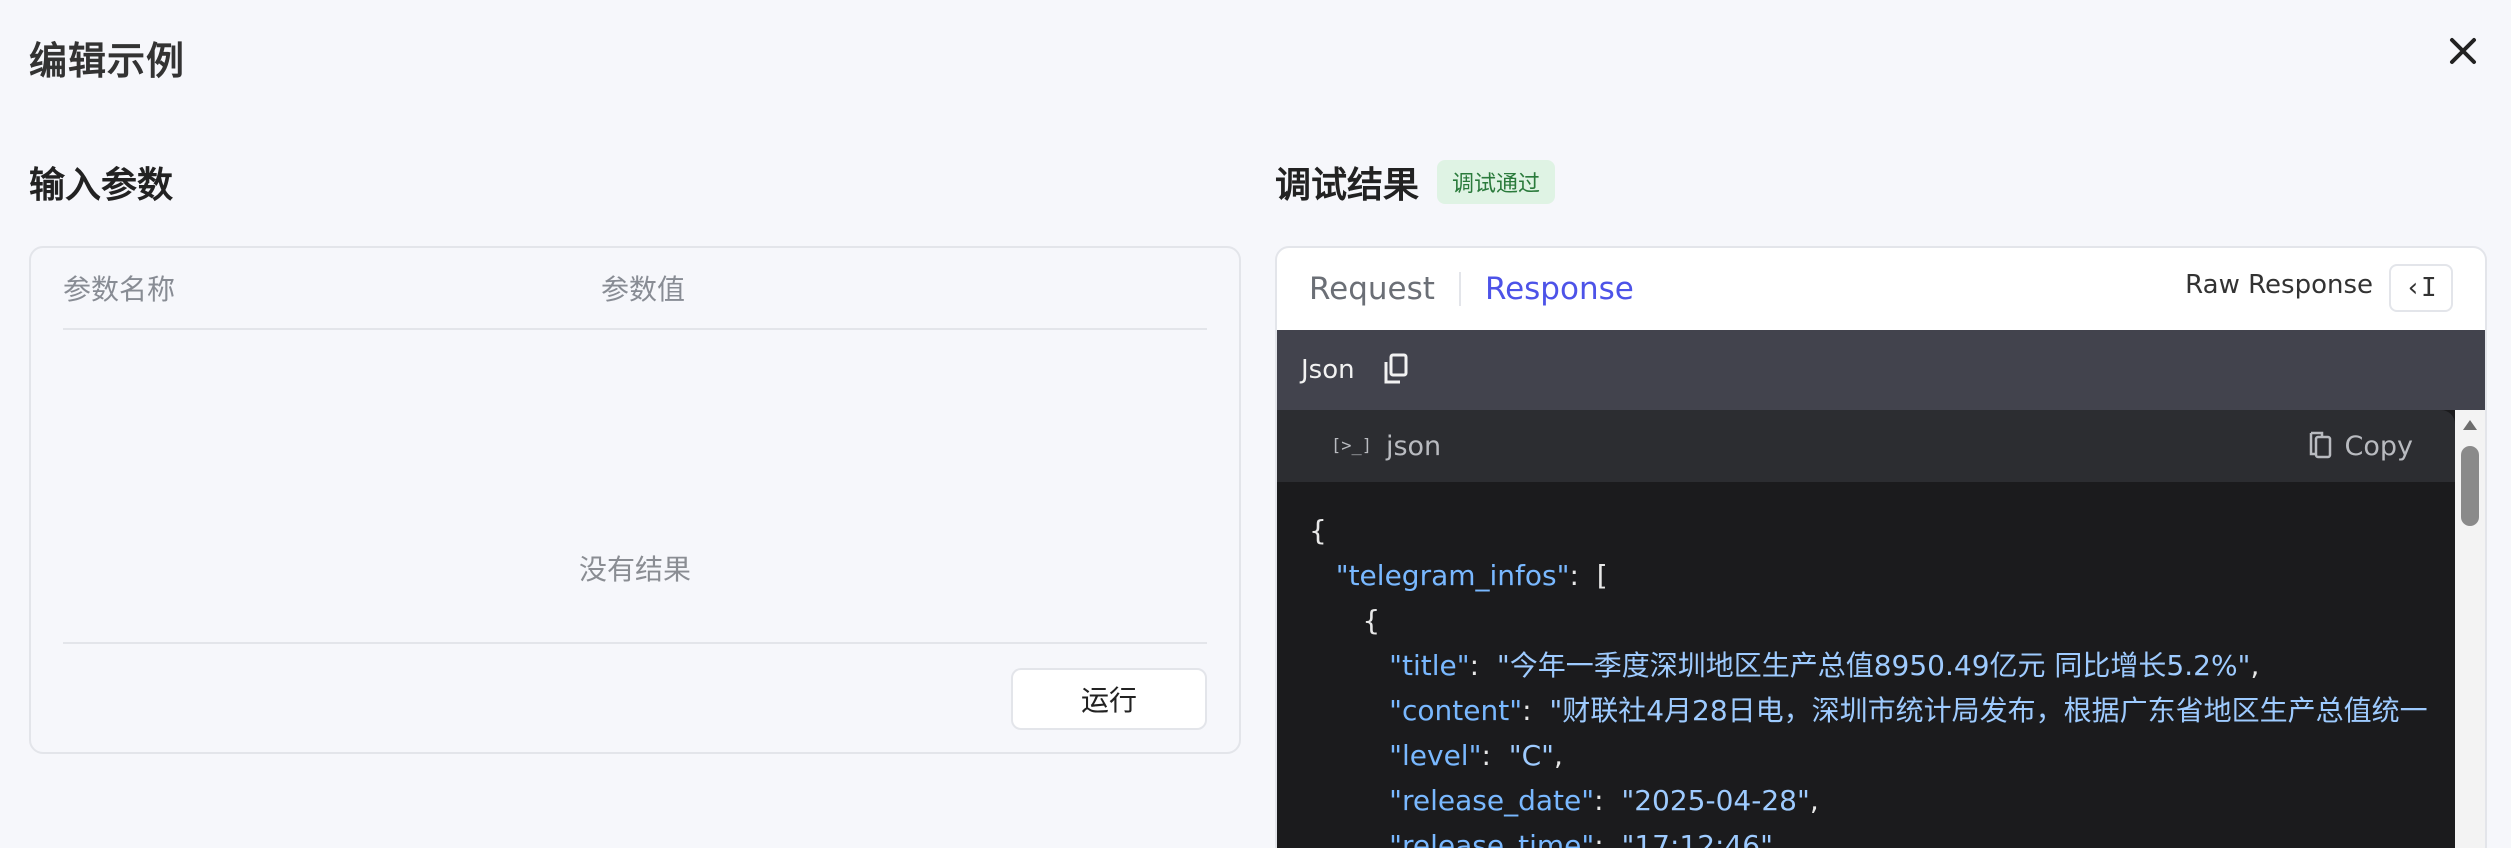 The width and height of the screenshot is (2511, 848). Describe the element at coordinates (2470, 486) in the screenshot. I see `scrollbar-thumb` at that location.